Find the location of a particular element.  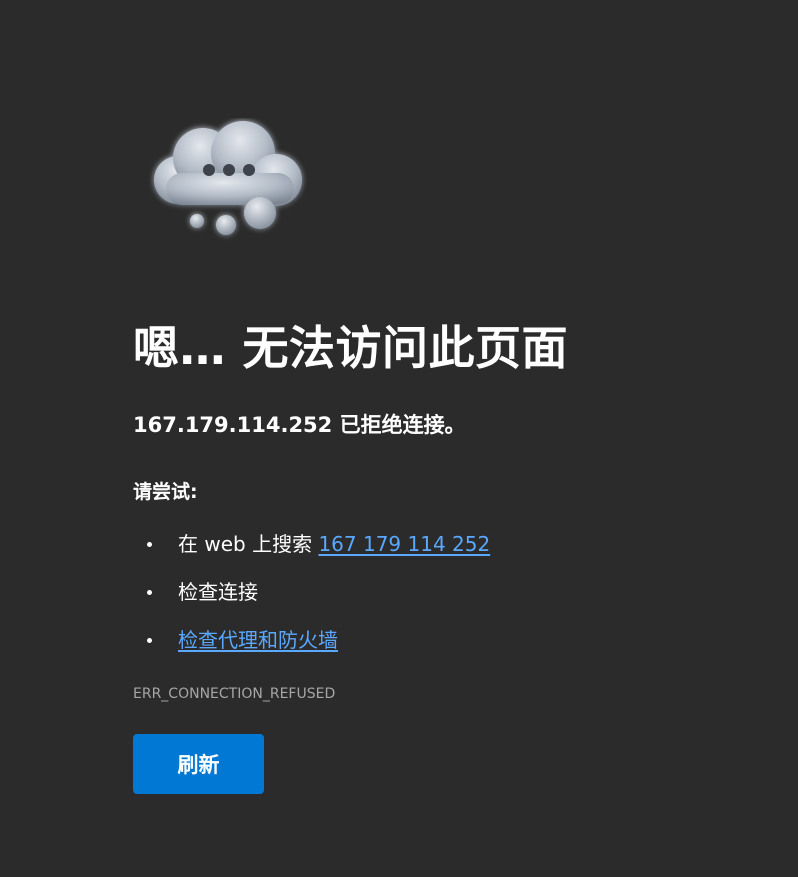

error-message: 167.179.114.252 已拒绝连接。 is located at coordinates (299, 425).